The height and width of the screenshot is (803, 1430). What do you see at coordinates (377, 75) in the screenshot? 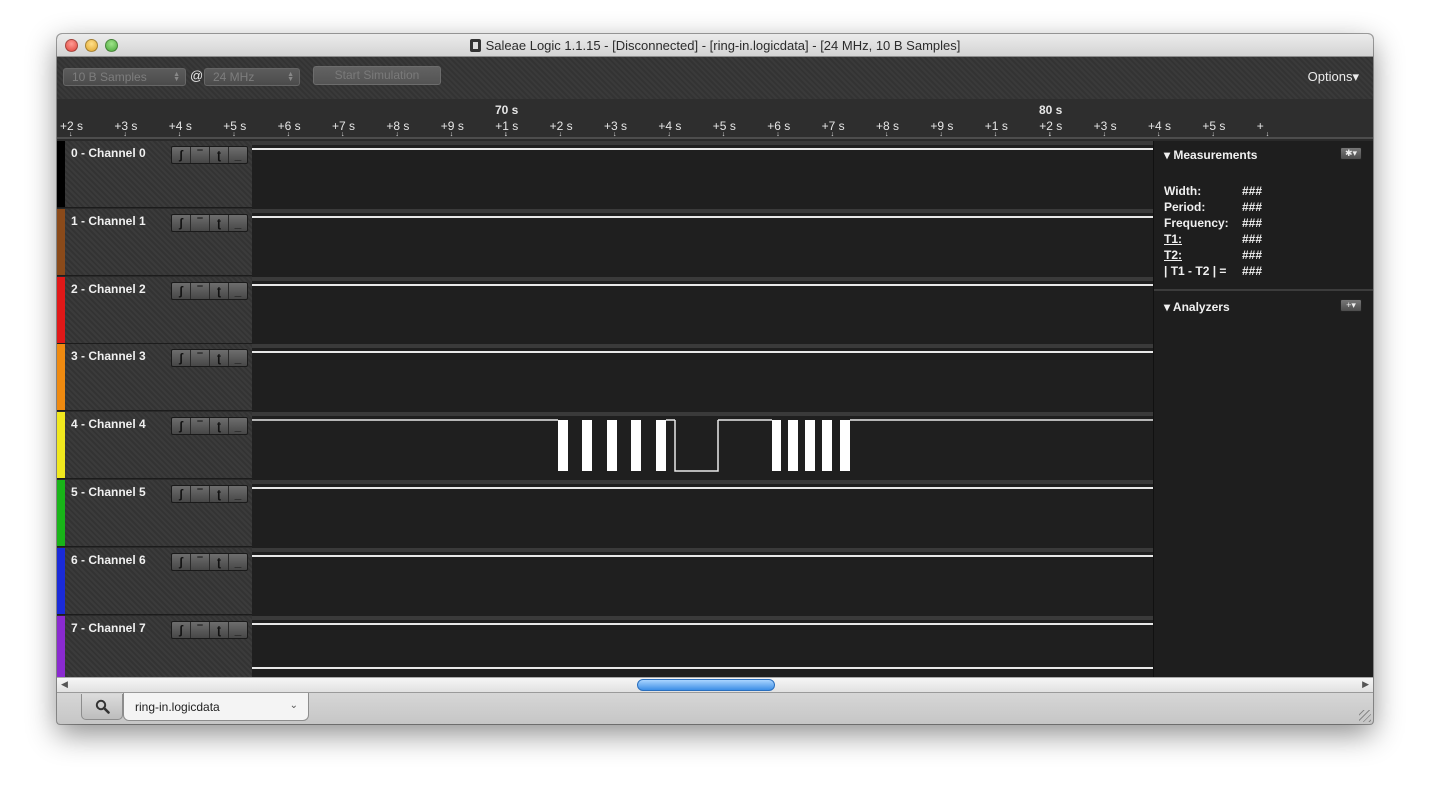
I see `start-simulation-button: Start Simulation` at bounding box center [377, 75].